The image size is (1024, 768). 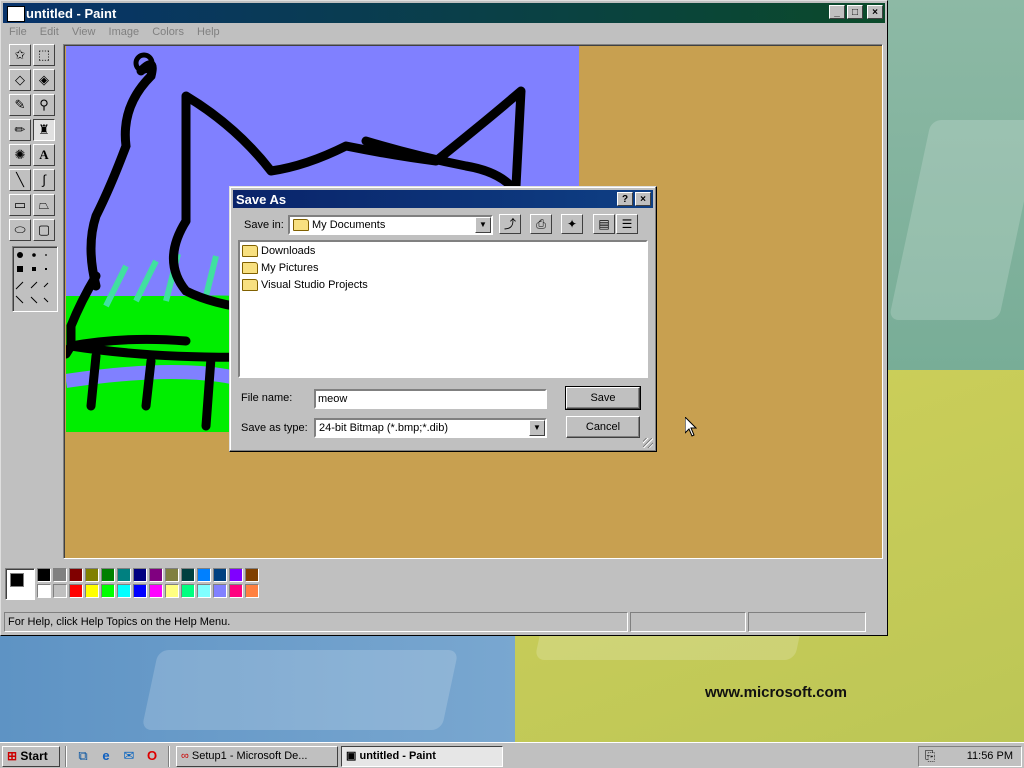 What do you see at coordinates (837, 12) in the screenshot?
I see `minimize-button: _` at bounding box center [837, 12].